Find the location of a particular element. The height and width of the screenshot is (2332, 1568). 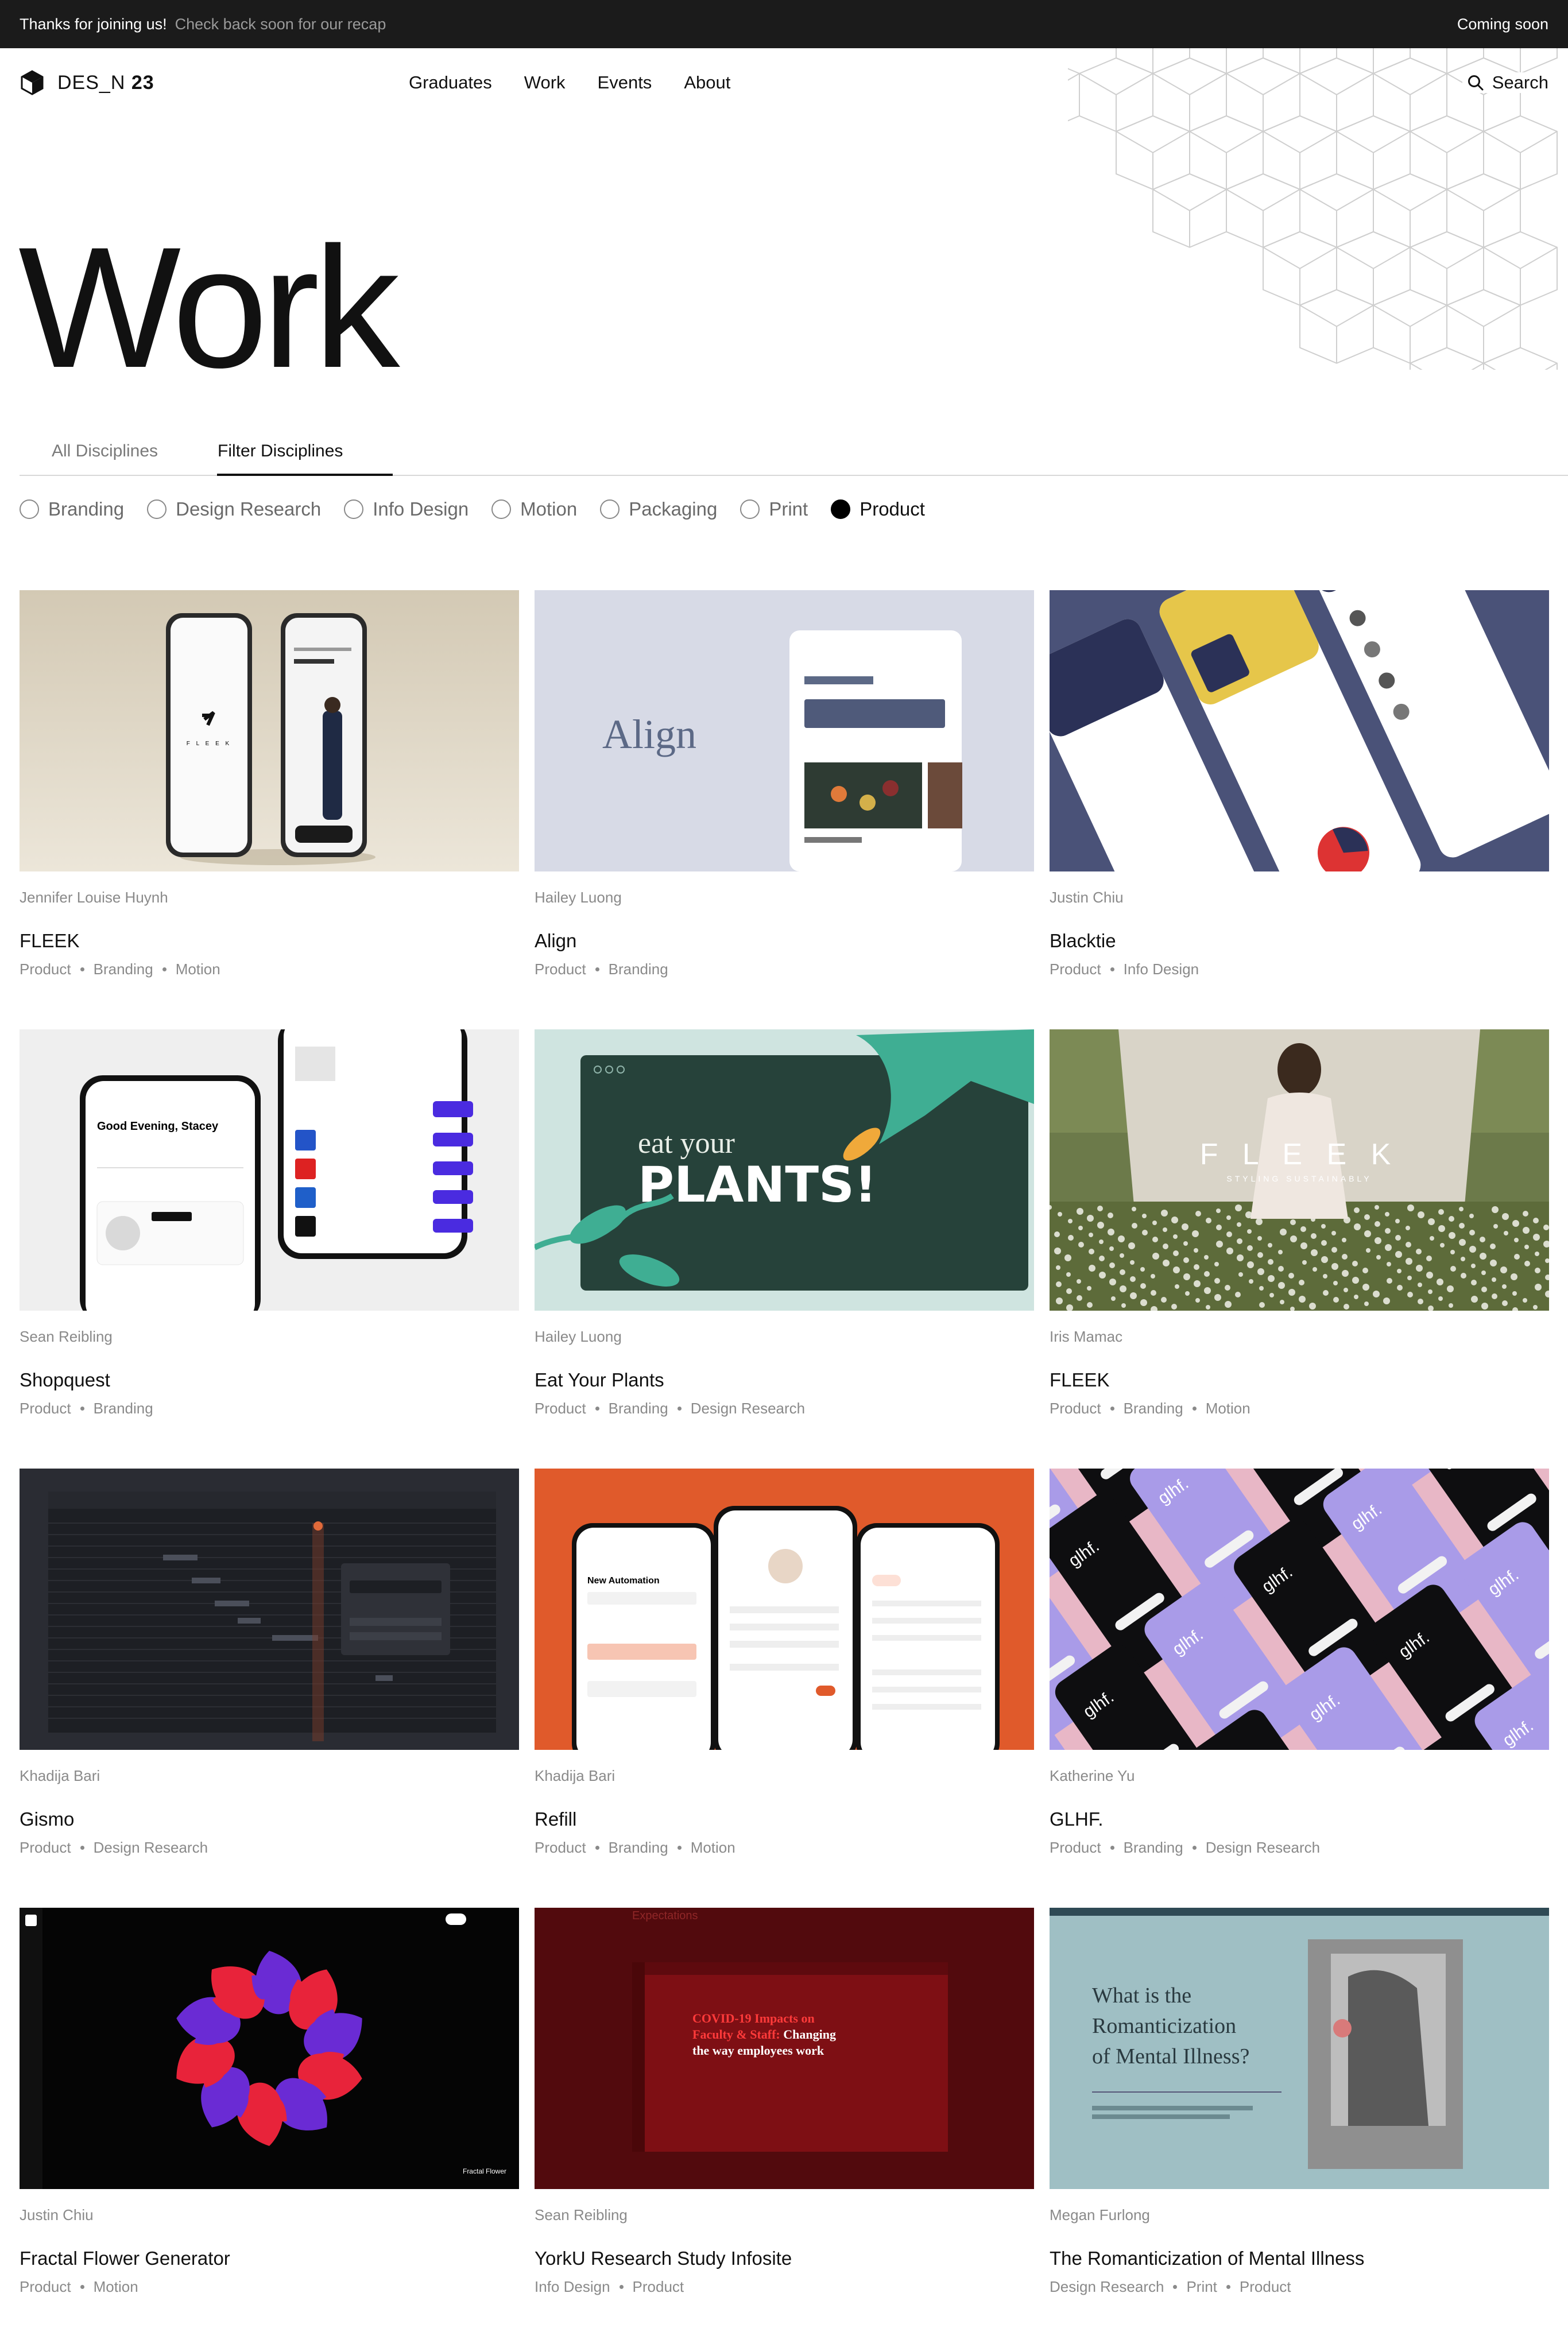

project-title: YorkU Research Study Infosite is located at coordinates (663, 2258).